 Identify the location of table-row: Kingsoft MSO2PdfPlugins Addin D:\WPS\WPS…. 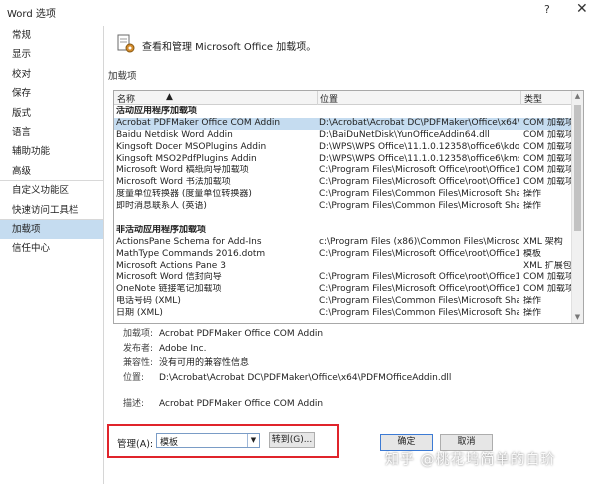
(343, 160).